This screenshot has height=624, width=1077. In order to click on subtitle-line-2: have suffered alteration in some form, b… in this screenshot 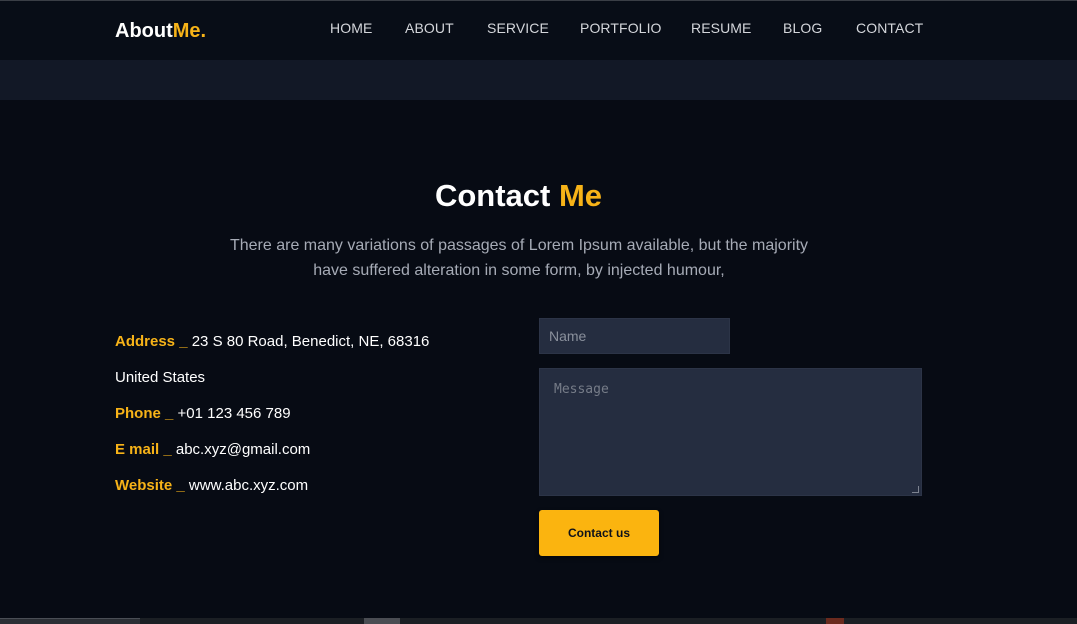, I will do `click(519, 270)`.